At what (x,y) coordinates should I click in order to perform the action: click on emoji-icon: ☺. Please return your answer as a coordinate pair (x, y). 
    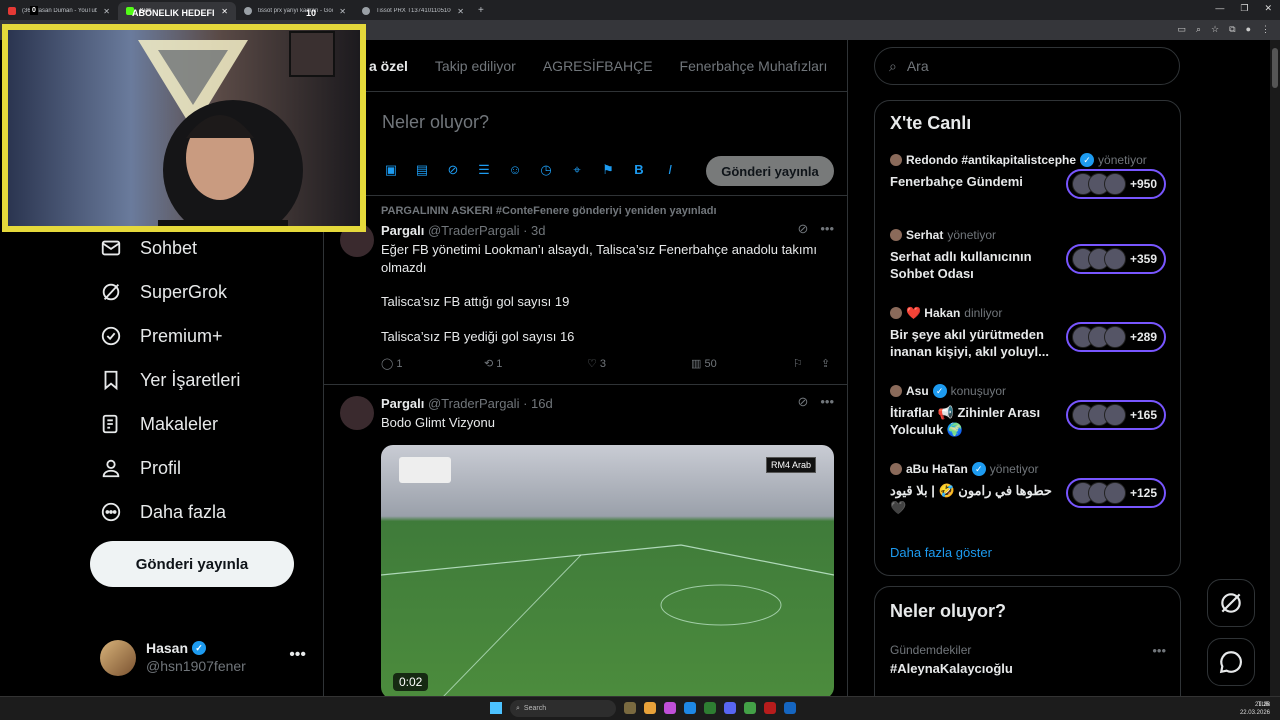
    Looking at the image, I should click on (515, 170).